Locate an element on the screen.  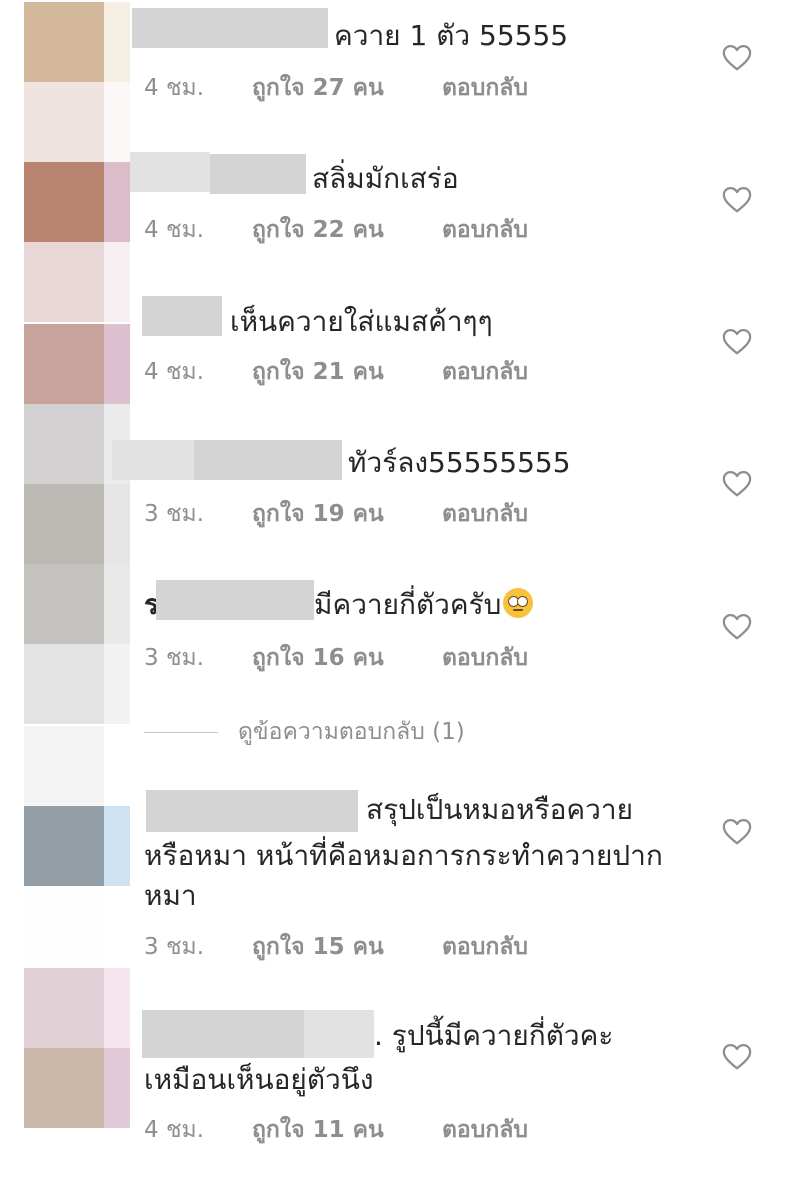
like-count-link: ถูกใจ 19 คน is located at coordinates (347, 514).